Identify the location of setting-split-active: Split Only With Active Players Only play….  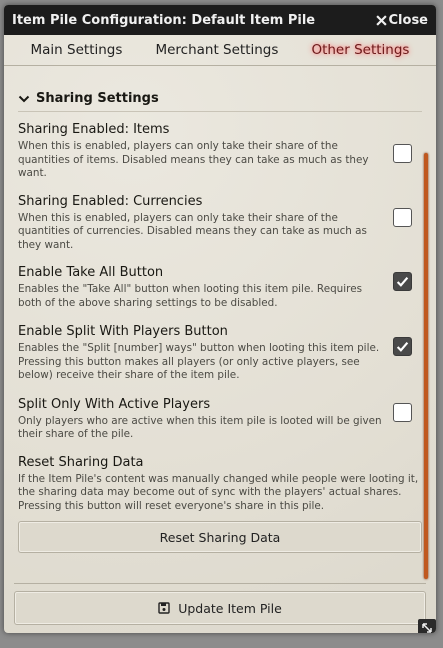
(220, 419).